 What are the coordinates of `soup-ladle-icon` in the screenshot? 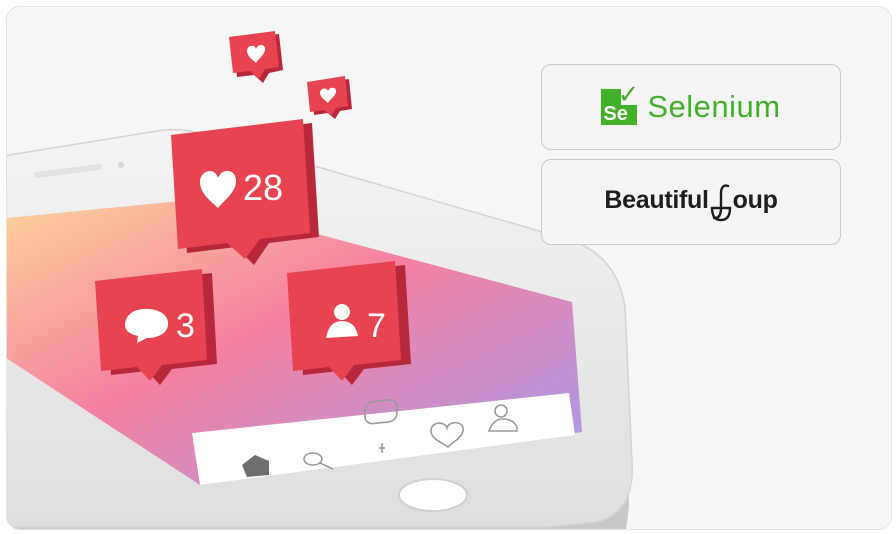 It's located at (720, 203).